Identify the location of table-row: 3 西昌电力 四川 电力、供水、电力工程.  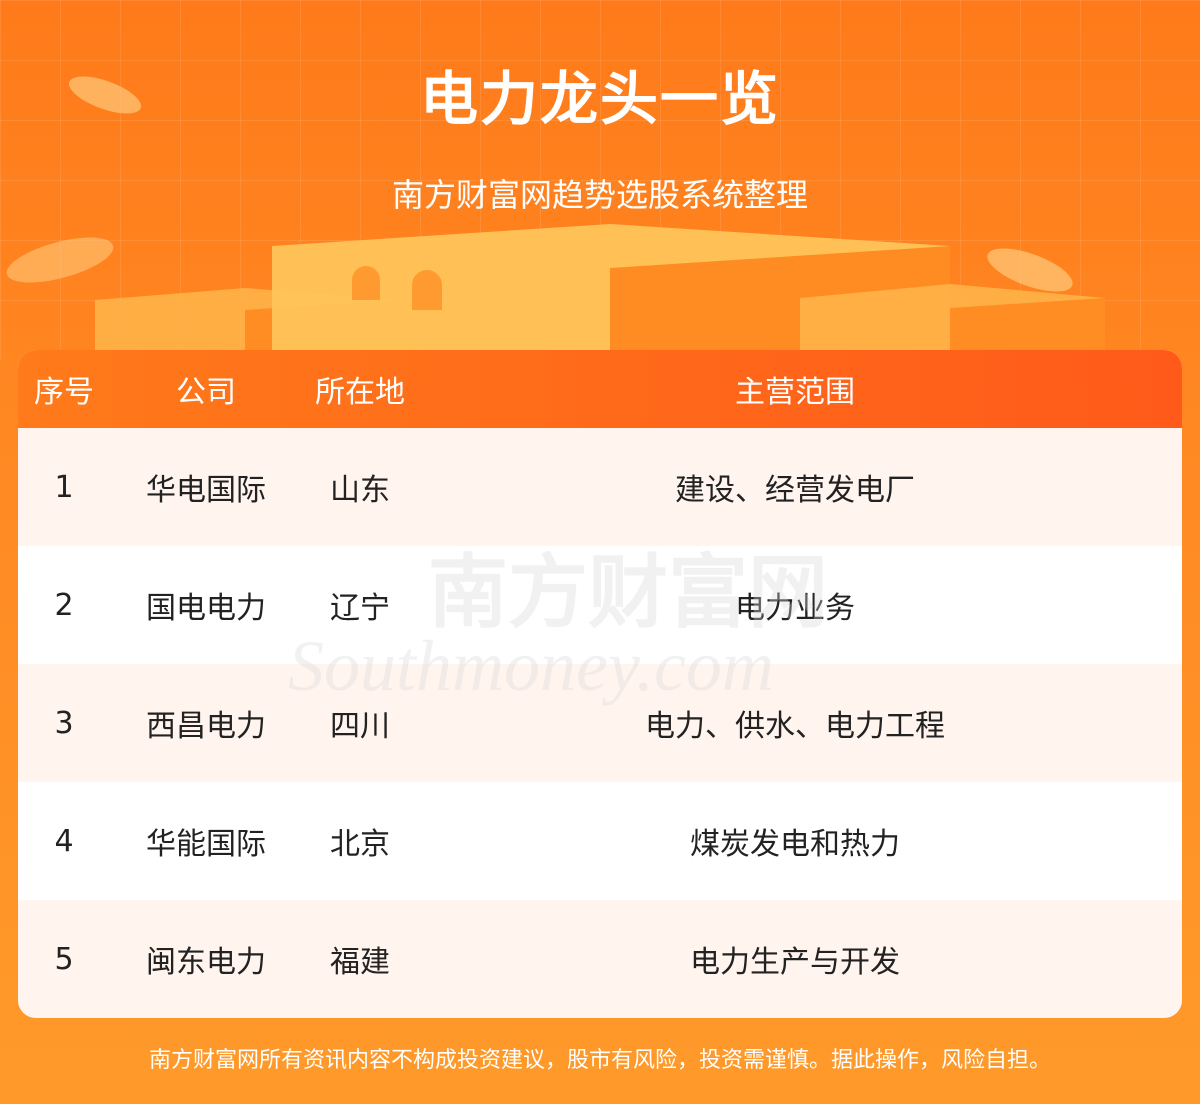
(600, 723).